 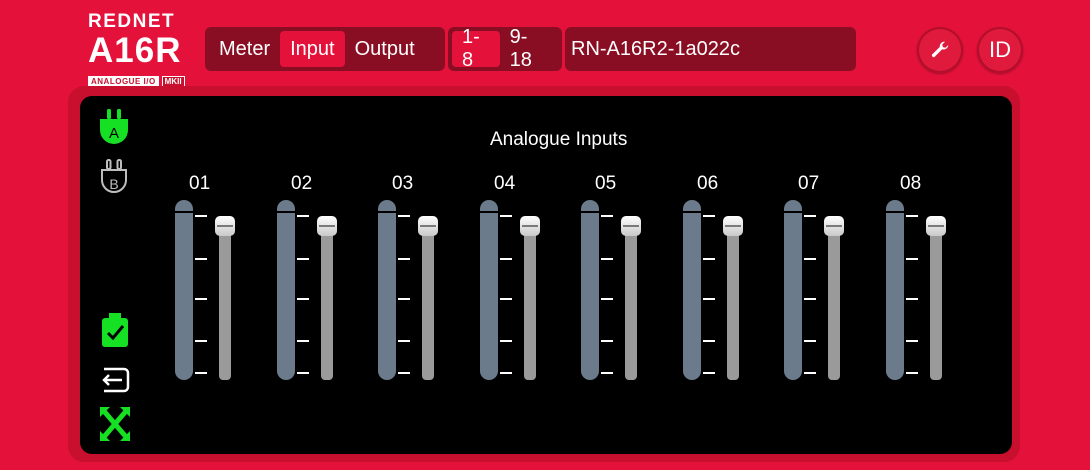 What do you see at coordinates (200, 183) in the screenshot?
I see `channel-label: 01` at bounding box center [200, 183].